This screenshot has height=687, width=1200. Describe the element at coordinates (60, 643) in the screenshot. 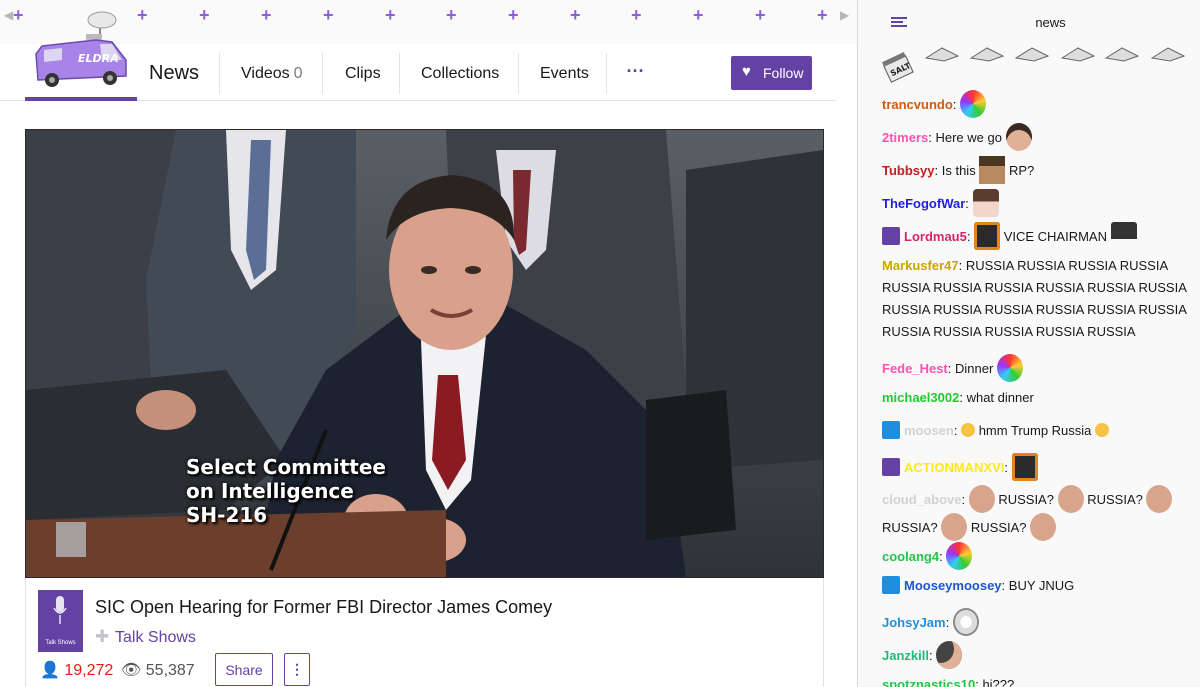

I see `game-box-label: Talk Shows` at that location.